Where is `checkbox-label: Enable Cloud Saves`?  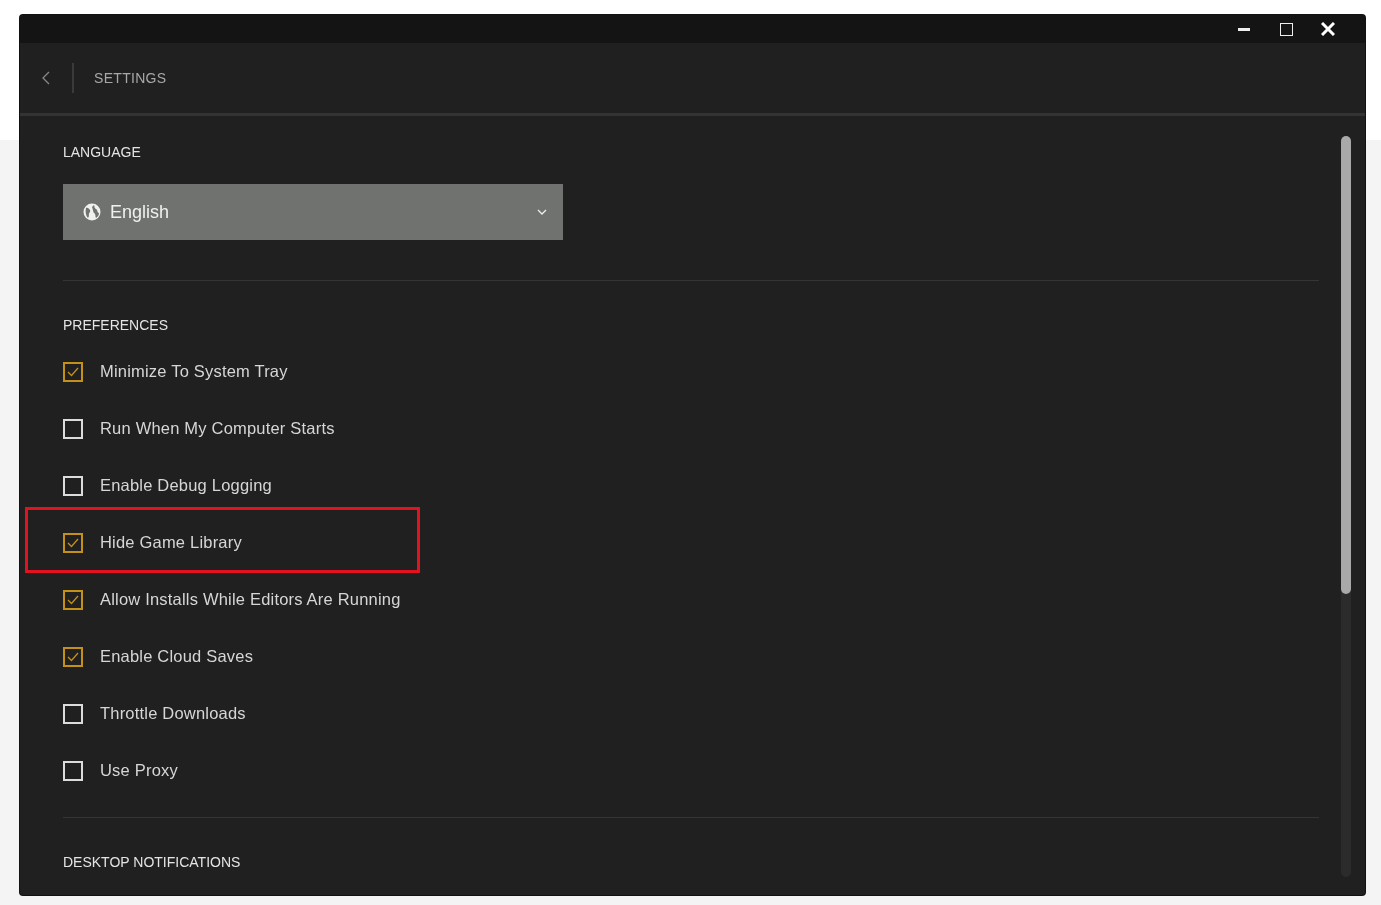
checkbox-label: Enable Cloud Saves is located at coordinates (177, 656).